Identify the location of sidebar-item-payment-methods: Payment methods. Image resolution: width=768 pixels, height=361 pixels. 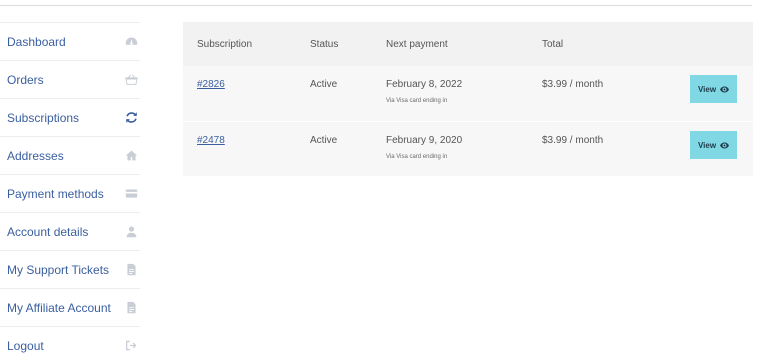
(70, 193).